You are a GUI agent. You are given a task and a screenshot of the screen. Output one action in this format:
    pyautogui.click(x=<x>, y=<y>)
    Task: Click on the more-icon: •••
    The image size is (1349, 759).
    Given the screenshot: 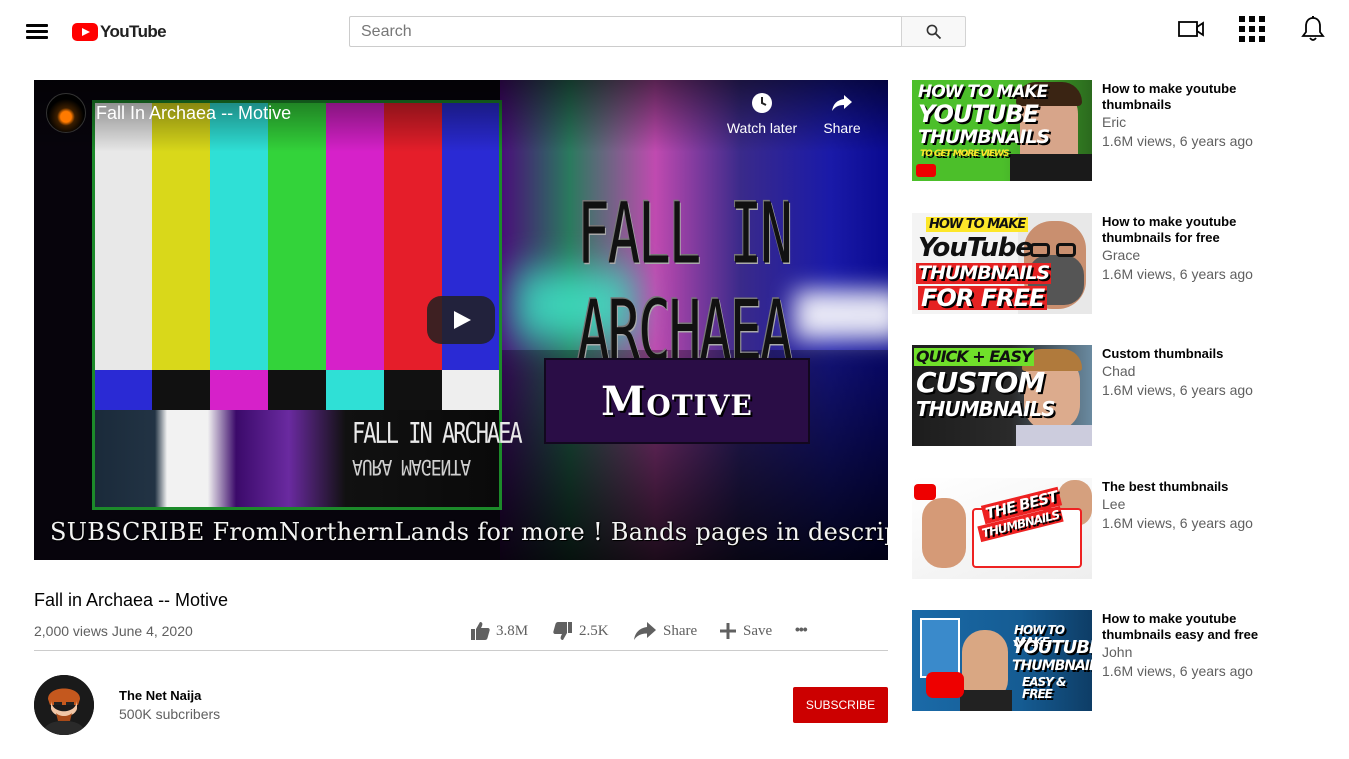 What is the action you would take?
    pyautogui.click(x=801, y=629)
    